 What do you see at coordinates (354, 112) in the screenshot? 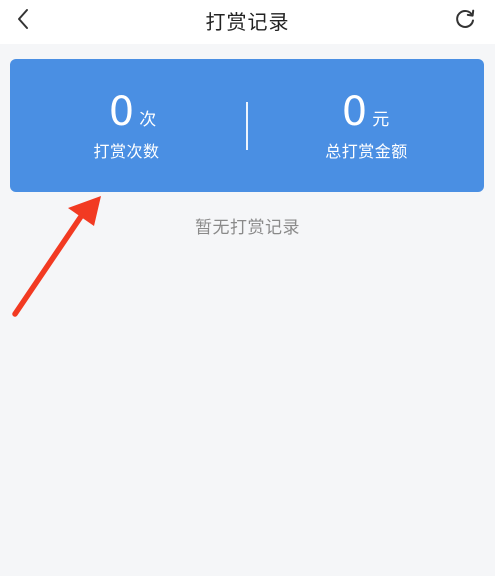
I see `reward-amount-value: 0` at bounding box center [354, 112].